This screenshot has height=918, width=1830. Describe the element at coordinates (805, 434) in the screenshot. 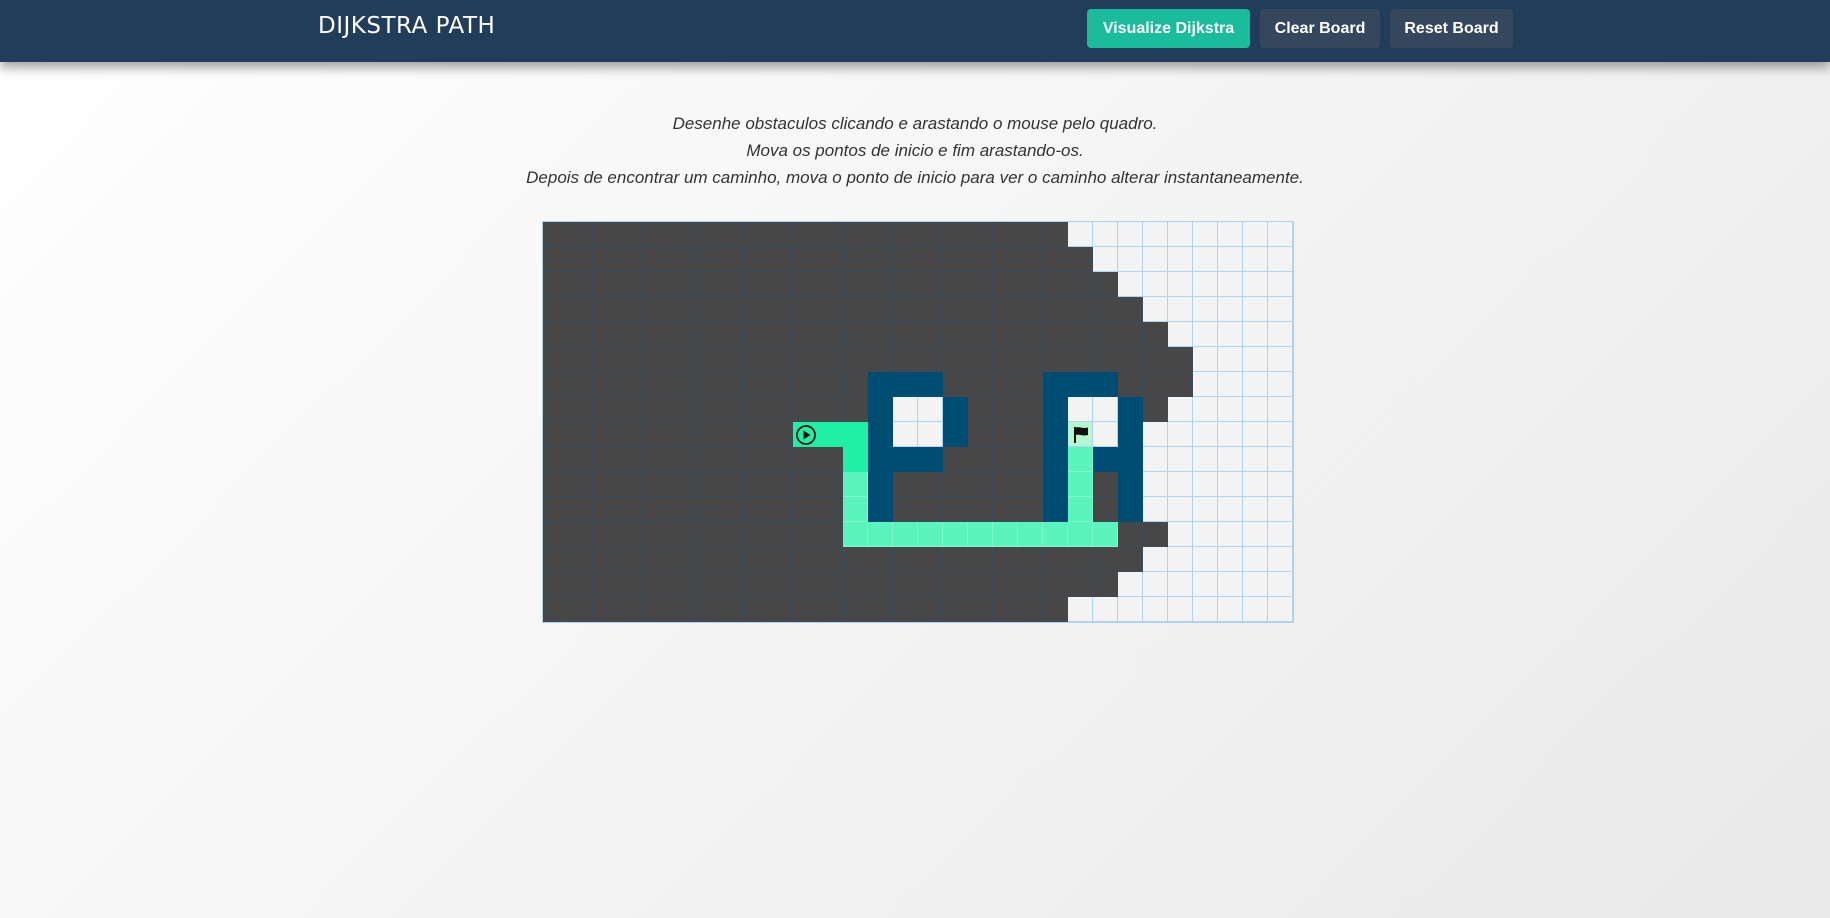

I see `grid-cell-start-node` at that location.